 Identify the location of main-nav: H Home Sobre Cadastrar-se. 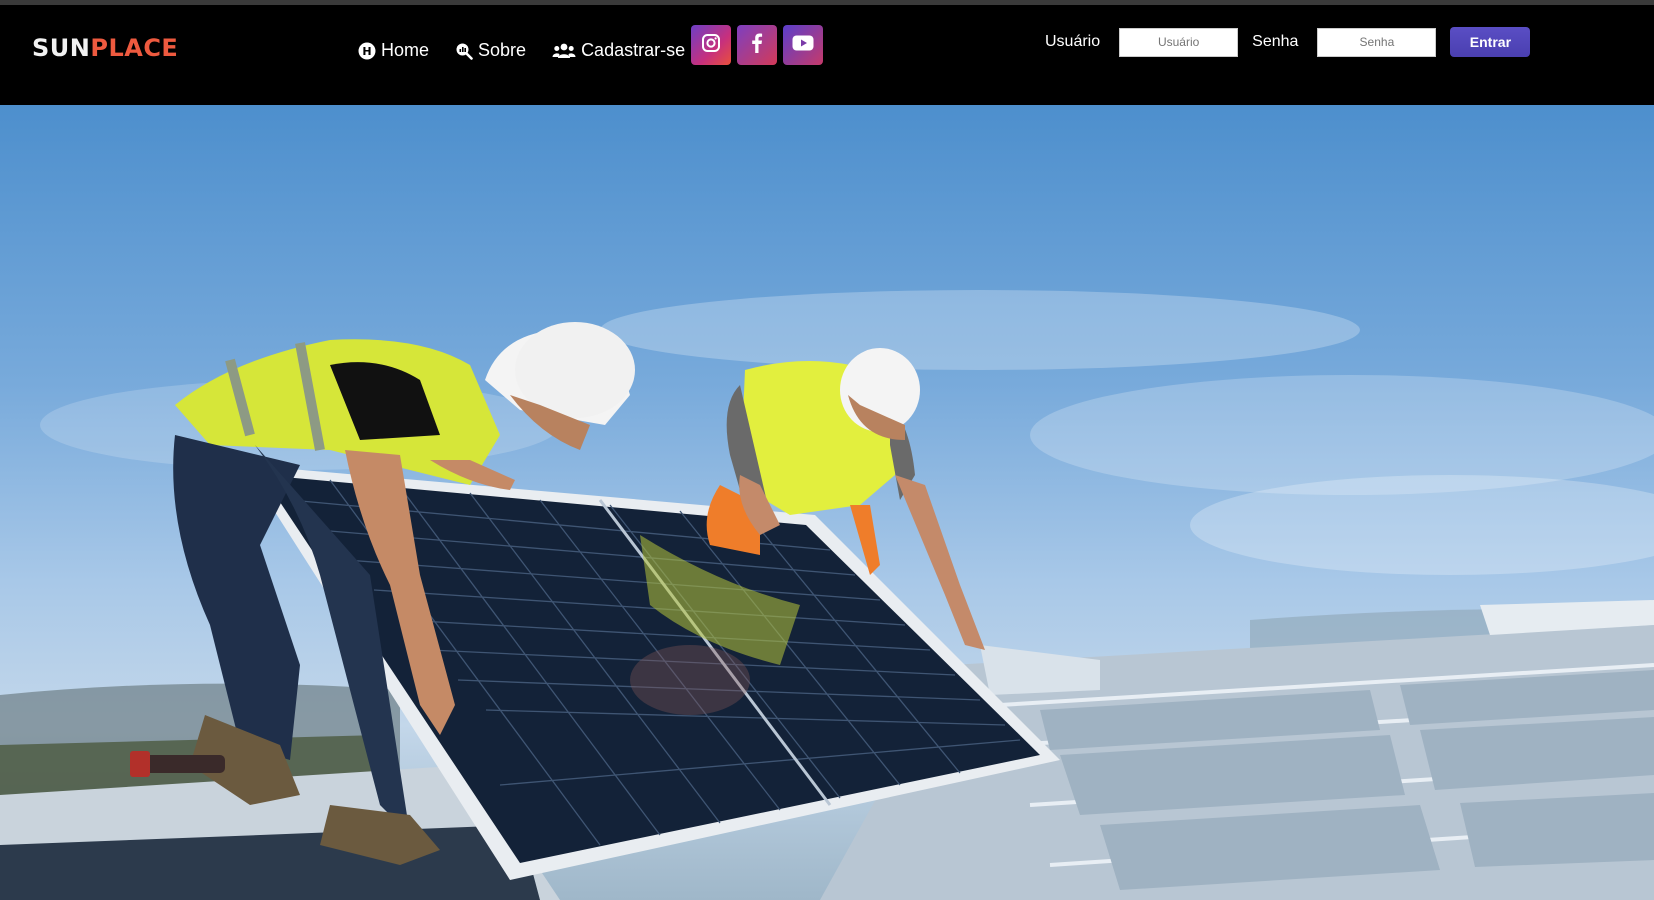
(521, 50).